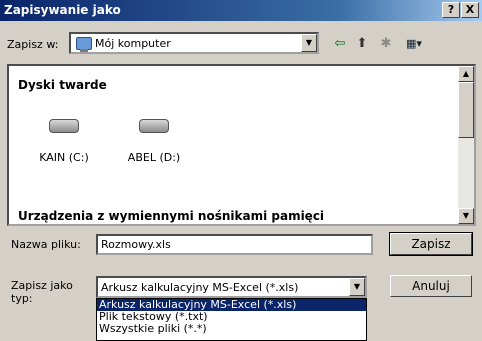 This screenshot has width=482, height=341. I want to click on look-in-label: Zapisz w:, so click(33, 44).